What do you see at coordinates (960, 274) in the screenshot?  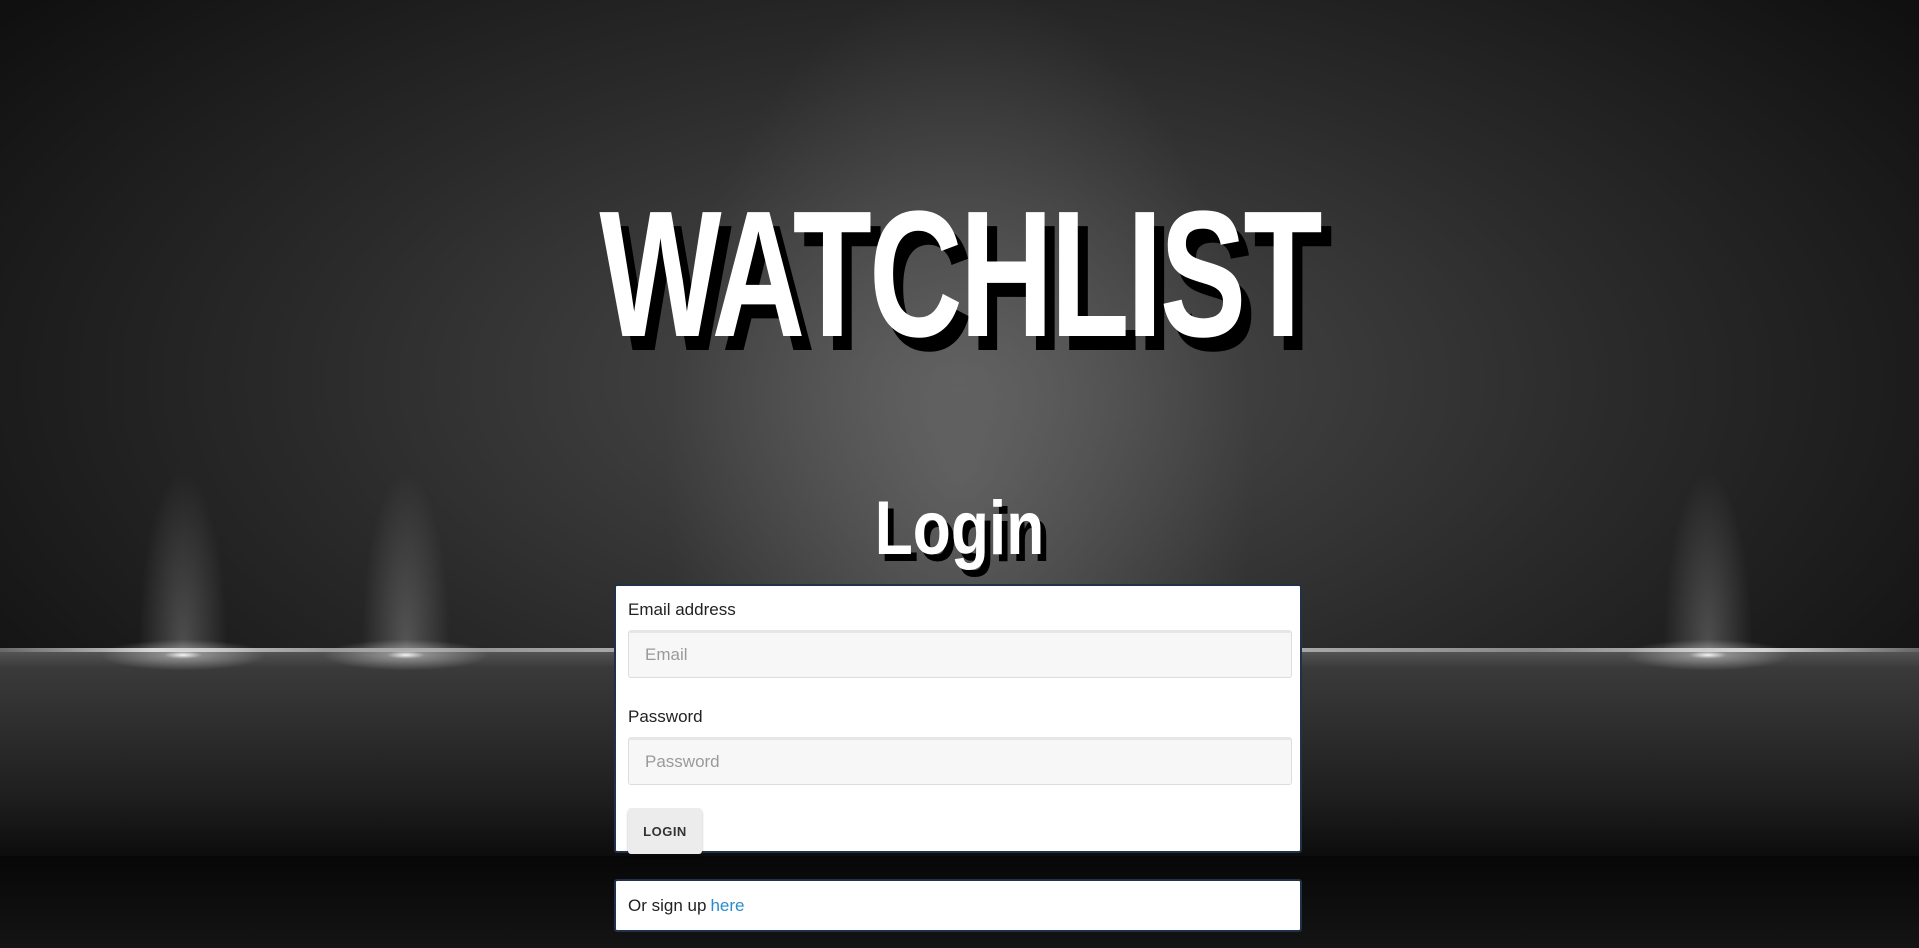 I see `site-title: WATCHLIST` at bounding box center [960, 274].